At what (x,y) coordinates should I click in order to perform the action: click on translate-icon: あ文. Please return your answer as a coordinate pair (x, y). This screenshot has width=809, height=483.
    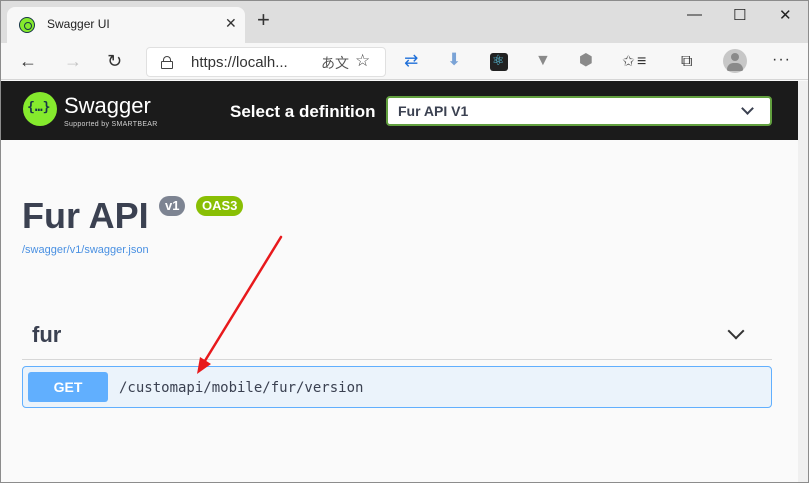
    Looking at the image, I should click on (335, 63).